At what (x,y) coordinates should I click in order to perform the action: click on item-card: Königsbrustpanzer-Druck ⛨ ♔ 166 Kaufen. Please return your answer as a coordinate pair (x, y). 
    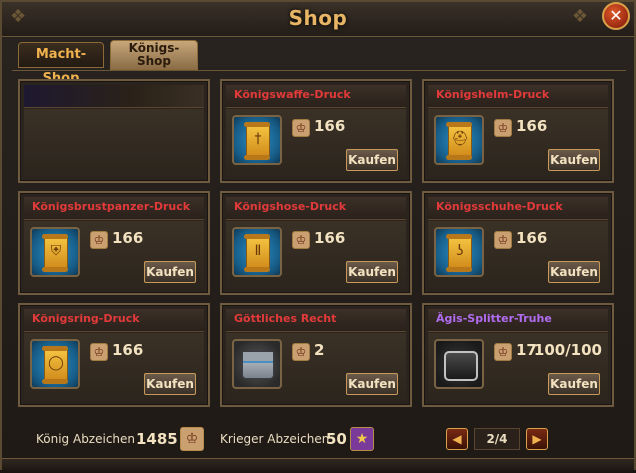
    Looking at the image, I should click on (114, 243).